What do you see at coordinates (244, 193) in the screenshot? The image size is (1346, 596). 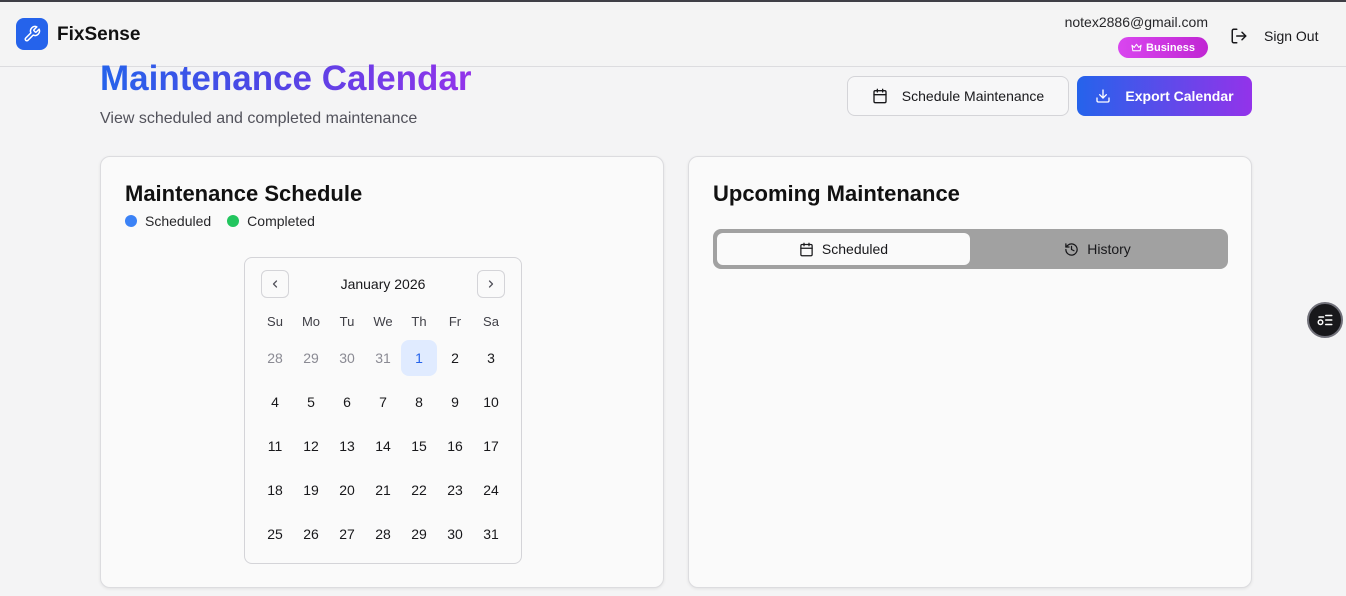 I see `card-title: Maintenance Schedule` at bounding box center [244, 193].